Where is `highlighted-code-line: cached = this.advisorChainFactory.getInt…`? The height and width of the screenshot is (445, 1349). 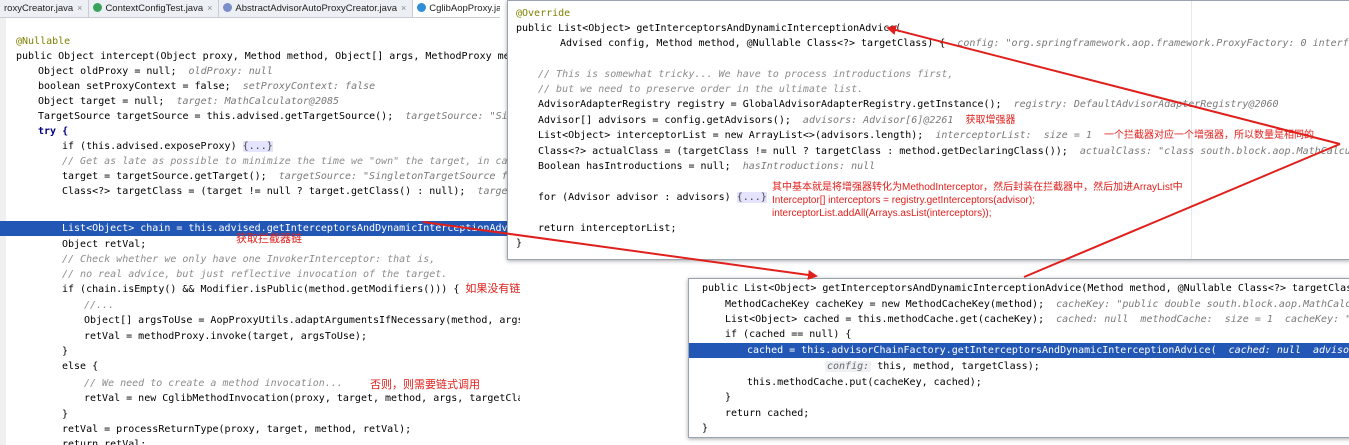
highlighted-code-line: cached = this.advisorChainFactory.getInt… is located at coordinates (1019, 350).